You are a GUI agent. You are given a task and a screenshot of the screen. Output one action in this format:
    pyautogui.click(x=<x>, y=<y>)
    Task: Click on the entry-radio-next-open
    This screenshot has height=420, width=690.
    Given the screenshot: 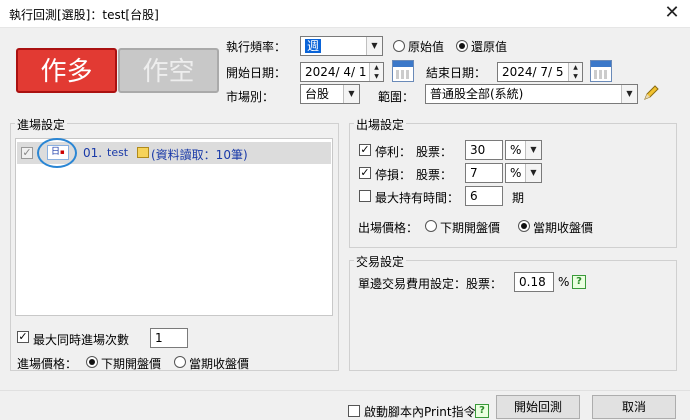 What is the action you would take?
    pyautogui.click(x=92, y=362)
    